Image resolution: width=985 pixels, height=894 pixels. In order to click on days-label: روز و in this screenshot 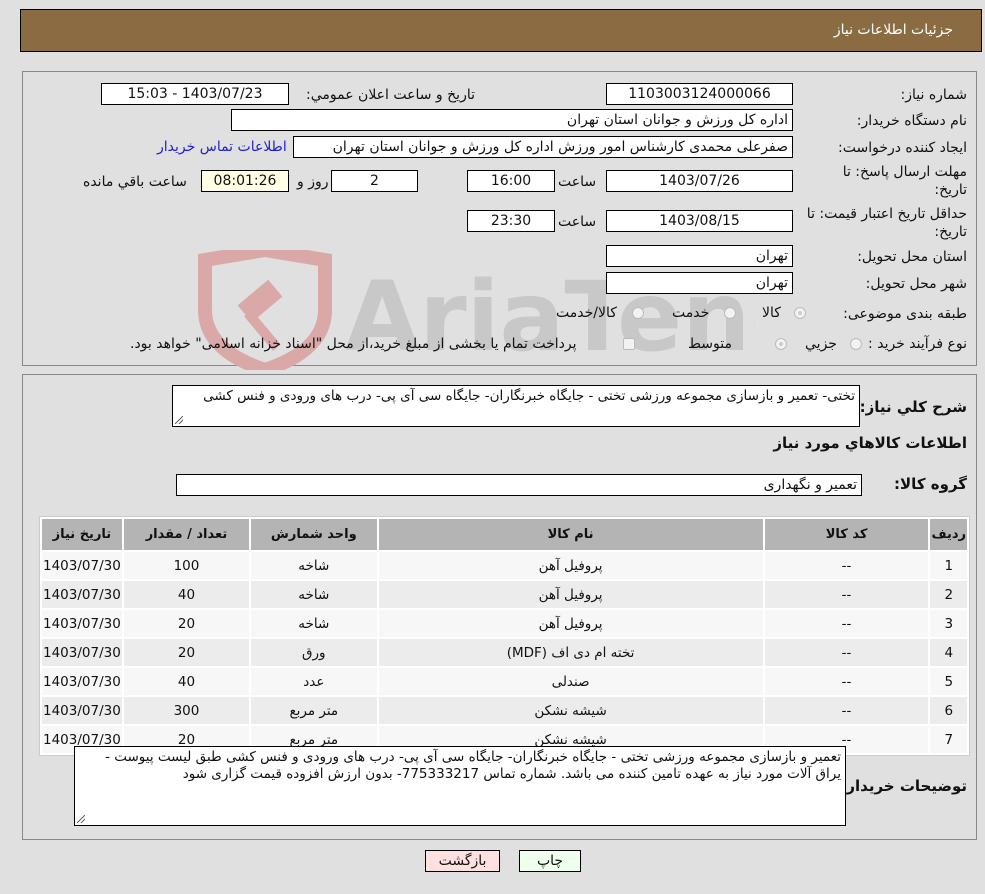, I will do `click(313, 182)`.